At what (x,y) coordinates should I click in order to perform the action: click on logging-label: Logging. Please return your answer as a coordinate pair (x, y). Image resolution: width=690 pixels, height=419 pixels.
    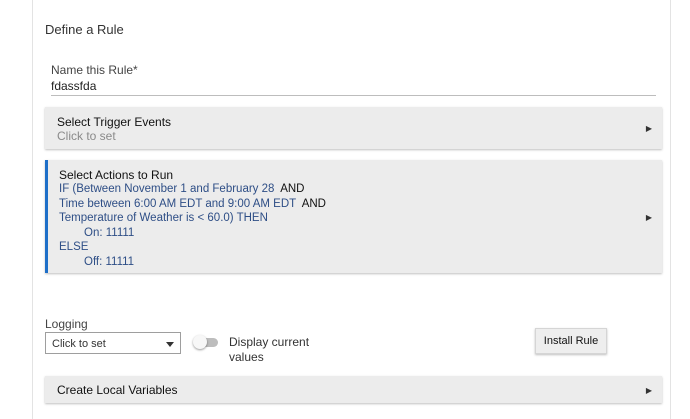
    Looking at the image, I should click on (66, 324).